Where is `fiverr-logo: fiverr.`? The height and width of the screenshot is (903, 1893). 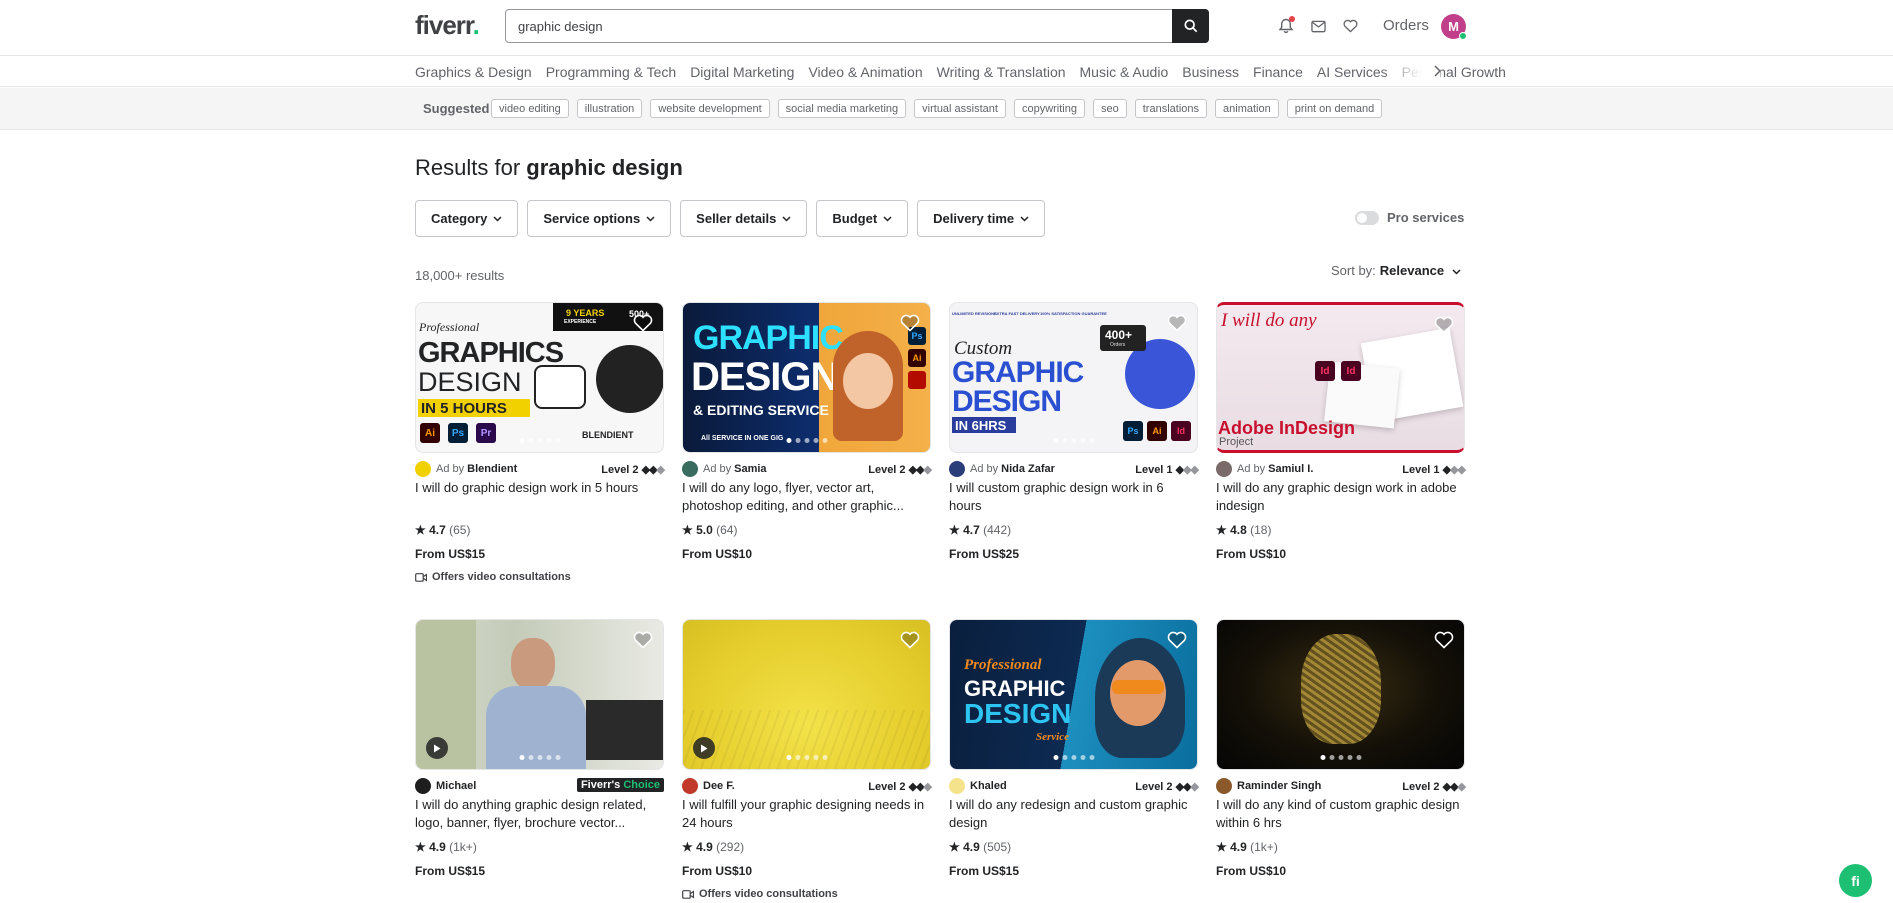 fiverr-logo: fiverr. is located at coordinates (447, 25).